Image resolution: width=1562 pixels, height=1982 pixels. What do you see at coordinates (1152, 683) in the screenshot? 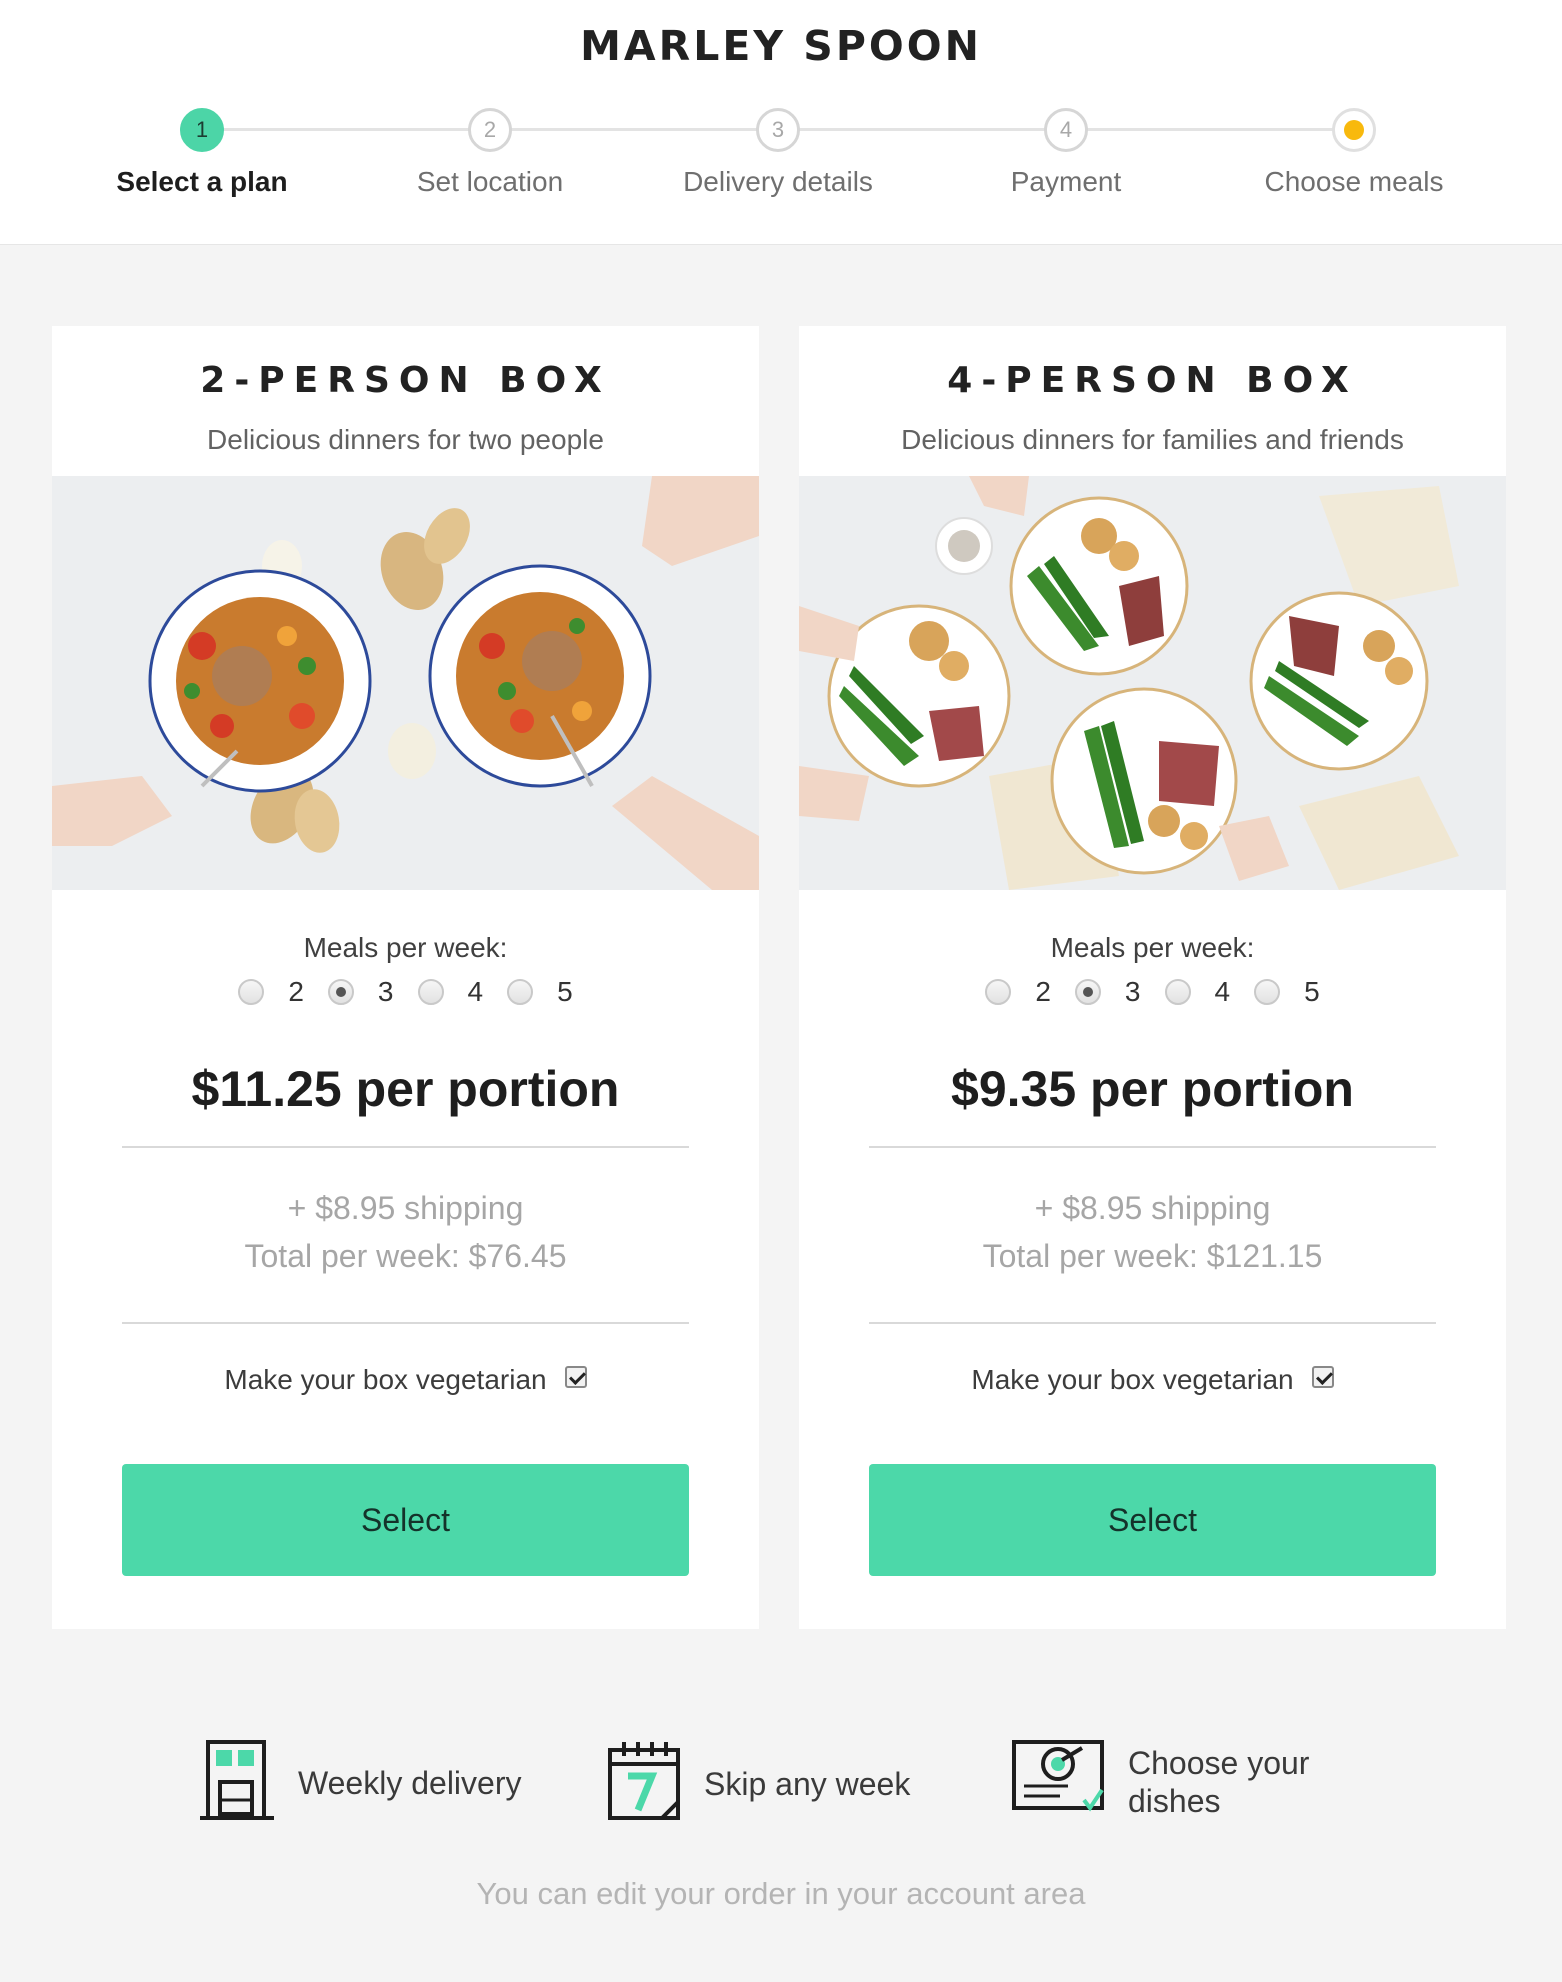
I see `plan-photo-four-plates` at bounding box center [1152, 683].